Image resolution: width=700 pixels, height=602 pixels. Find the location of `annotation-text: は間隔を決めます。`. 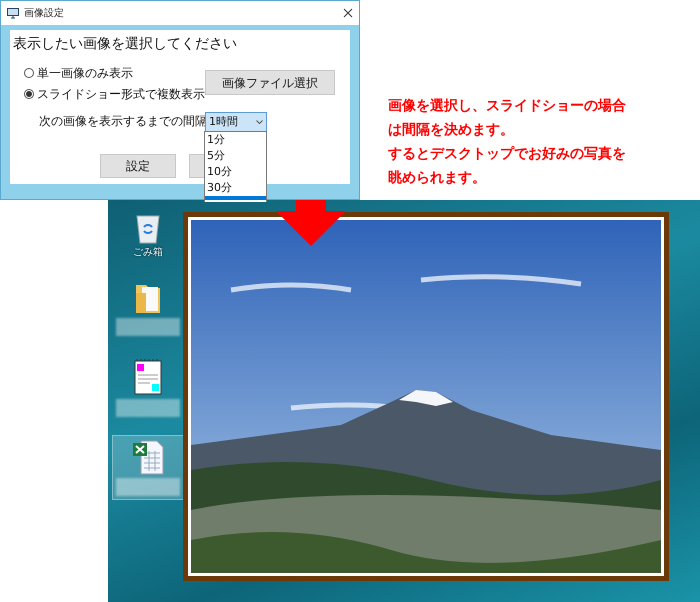

annotation-text: は間隔を決めます。 is located at coordinates (451, 130).